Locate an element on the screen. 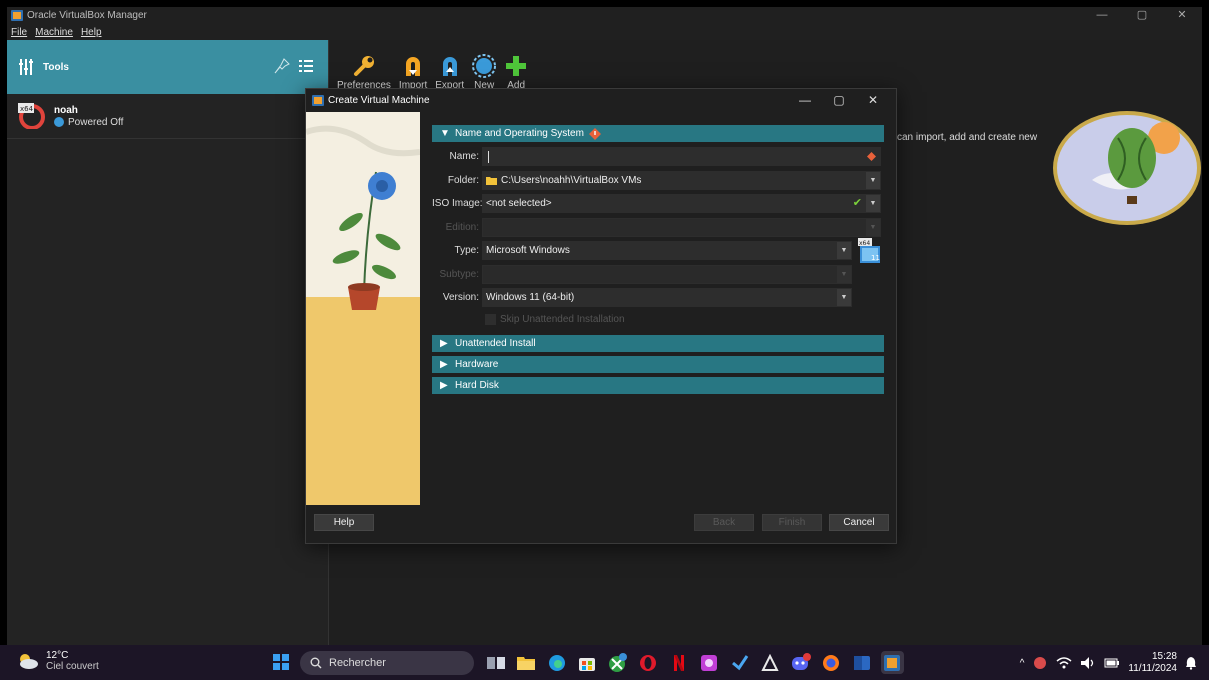 The width and height of the screenshot is (1209, 680). cancel-button: Cancel is located at coordinates (859, 522).